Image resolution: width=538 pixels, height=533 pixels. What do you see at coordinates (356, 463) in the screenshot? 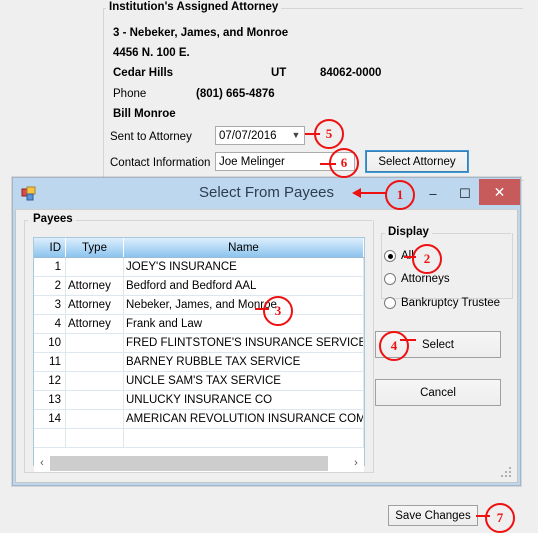
I see `scroll-right-icon: ›` at bounding box center [356, 463].